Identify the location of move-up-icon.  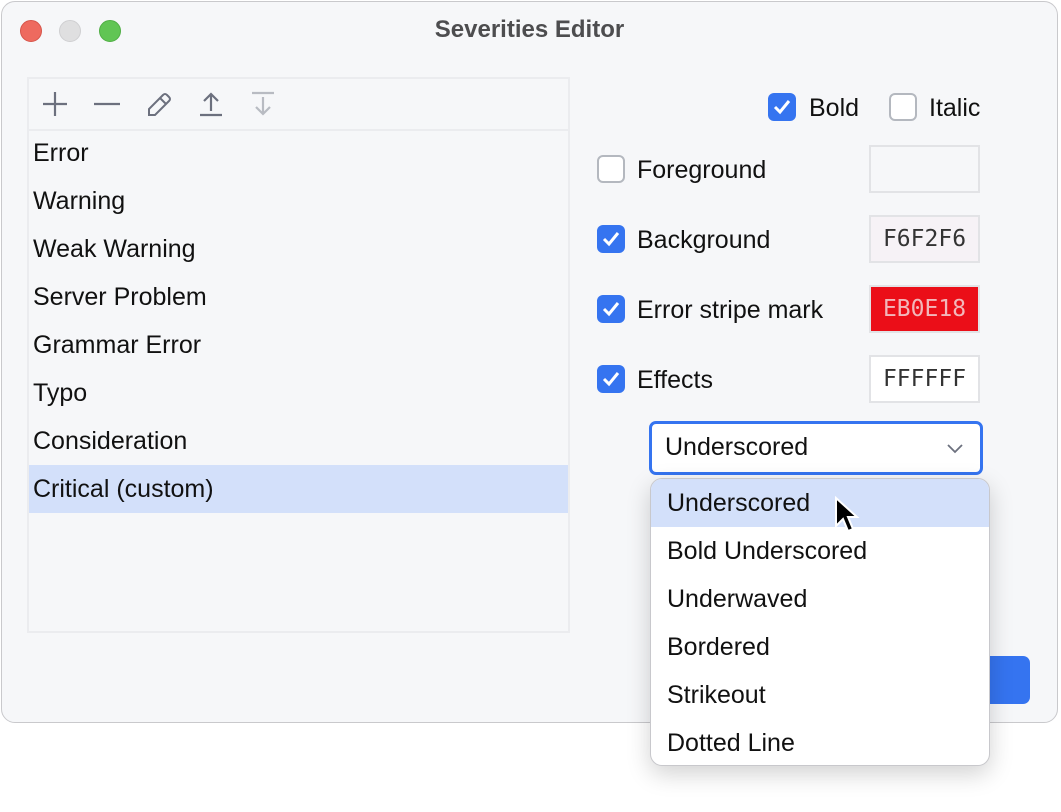
(211, 104).